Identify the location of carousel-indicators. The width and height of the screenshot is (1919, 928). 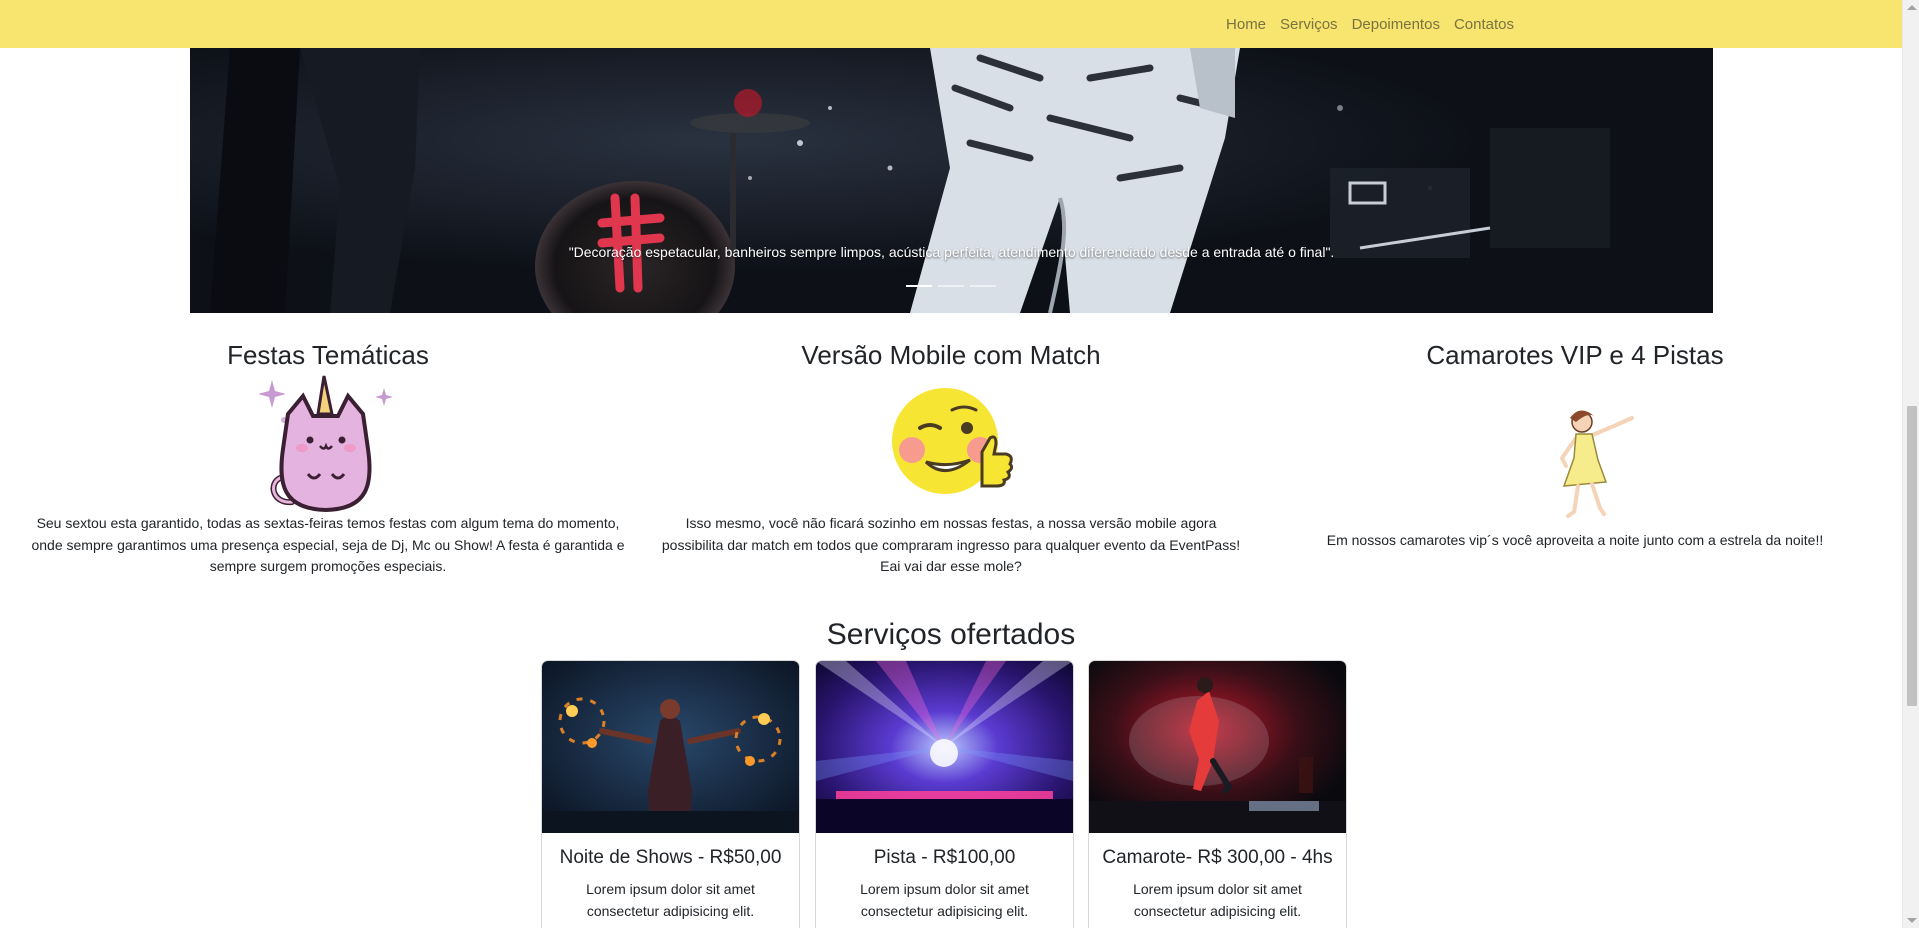
(951, 286).